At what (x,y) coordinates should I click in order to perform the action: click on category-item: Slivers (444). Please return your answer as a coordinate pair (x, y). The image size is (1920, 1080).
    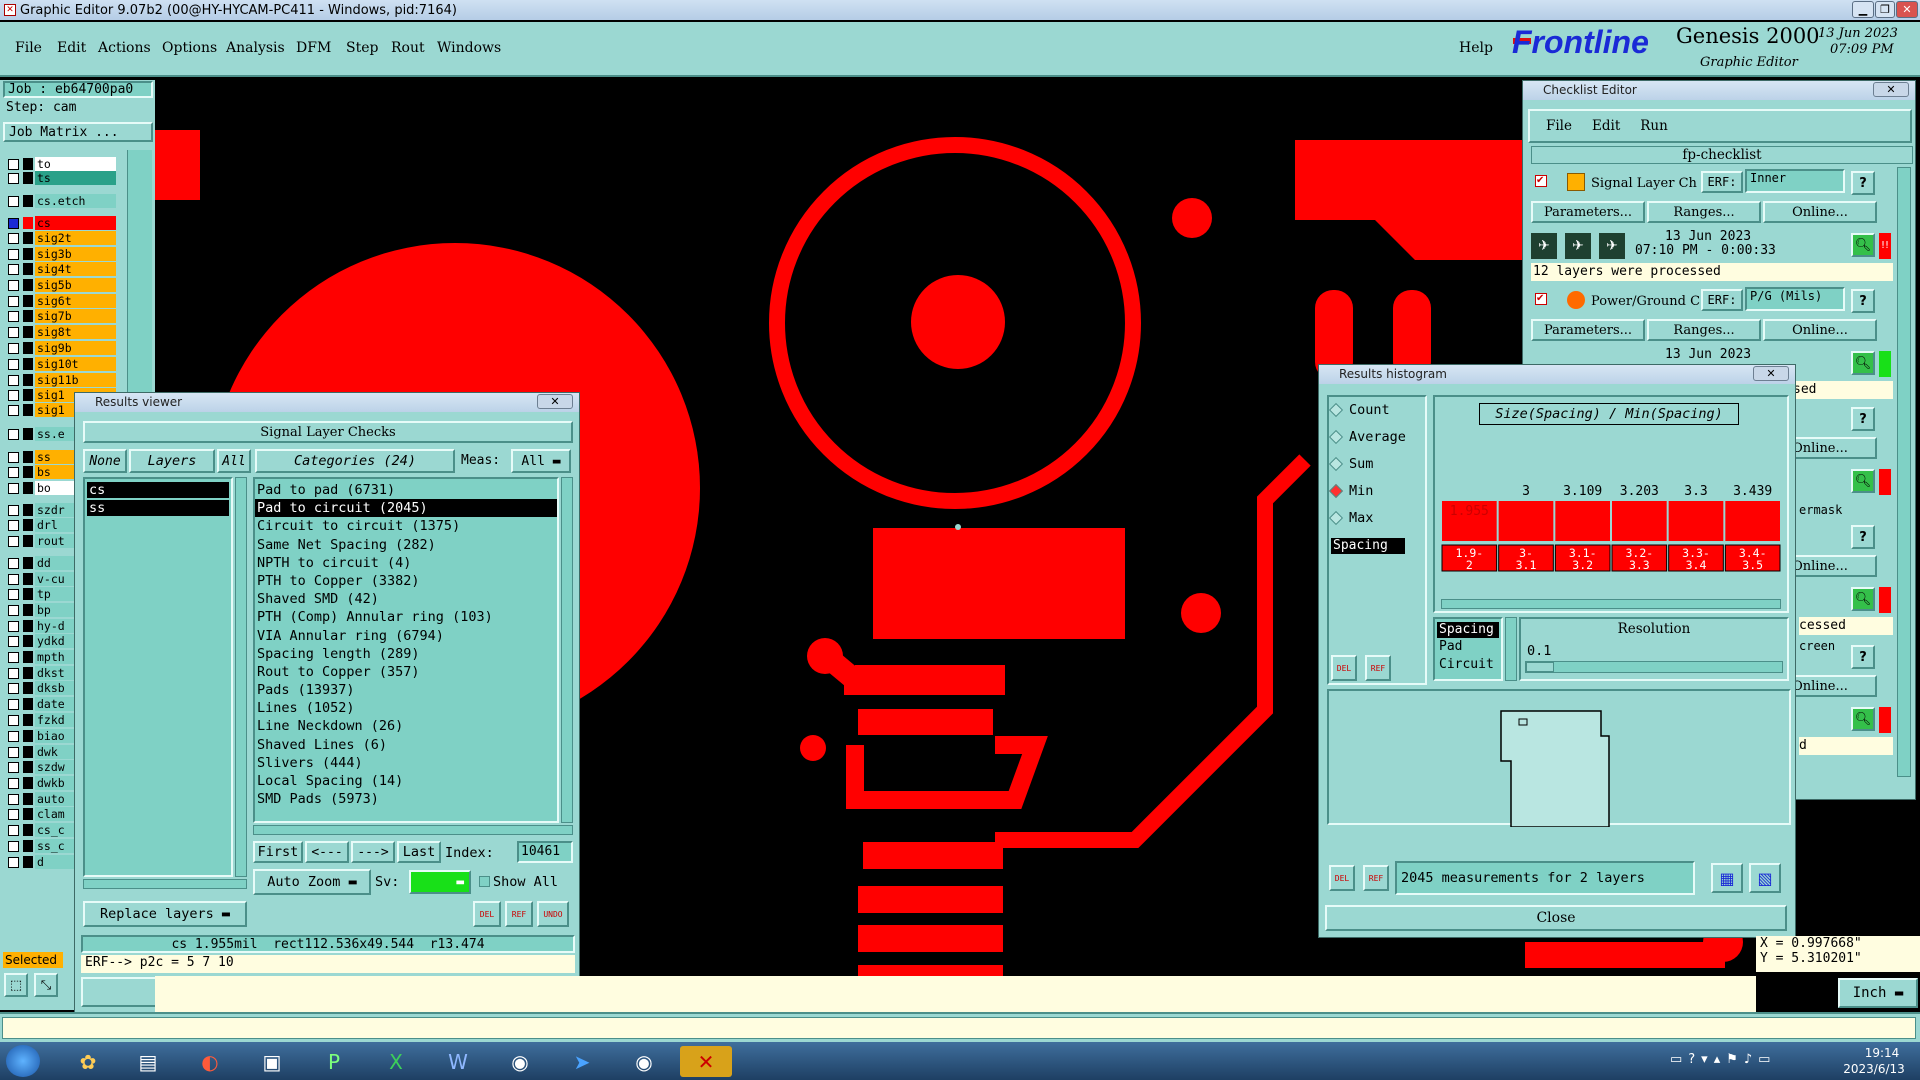
    Looking at the image, I should click on (406, 763).